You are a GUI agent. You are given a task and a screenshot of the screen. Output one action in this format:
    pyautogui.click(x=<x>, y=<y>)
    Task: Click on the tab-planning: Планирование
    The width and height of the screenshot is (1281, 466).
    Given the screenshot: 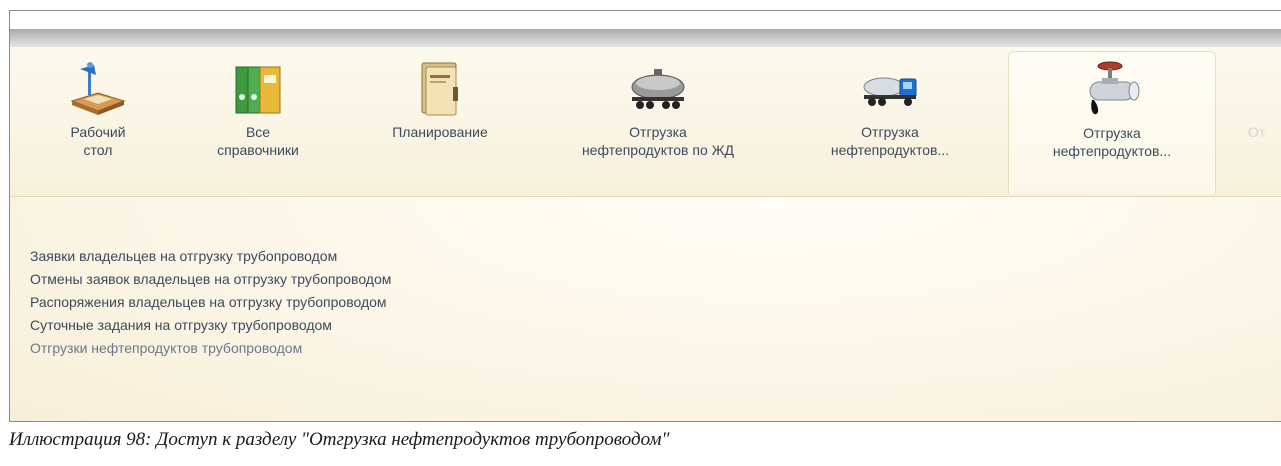 What is the action you would take?
    pyautogui.click(x=440, y=122)
    